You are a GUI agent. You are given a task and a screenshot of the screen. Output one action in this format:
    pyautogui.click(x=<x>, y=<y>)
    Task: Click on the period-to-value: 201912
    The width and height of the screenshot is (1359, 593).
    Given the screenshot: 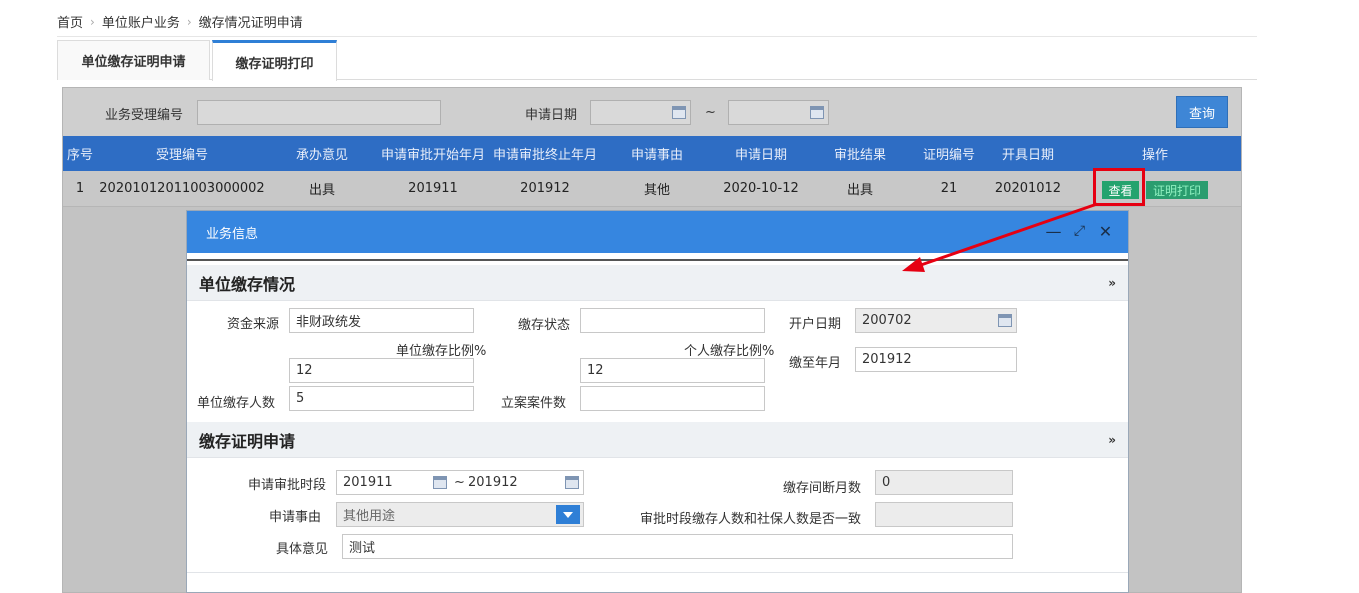 What is the action you would take?
    pyautogui.click(x=493, y=482)
    